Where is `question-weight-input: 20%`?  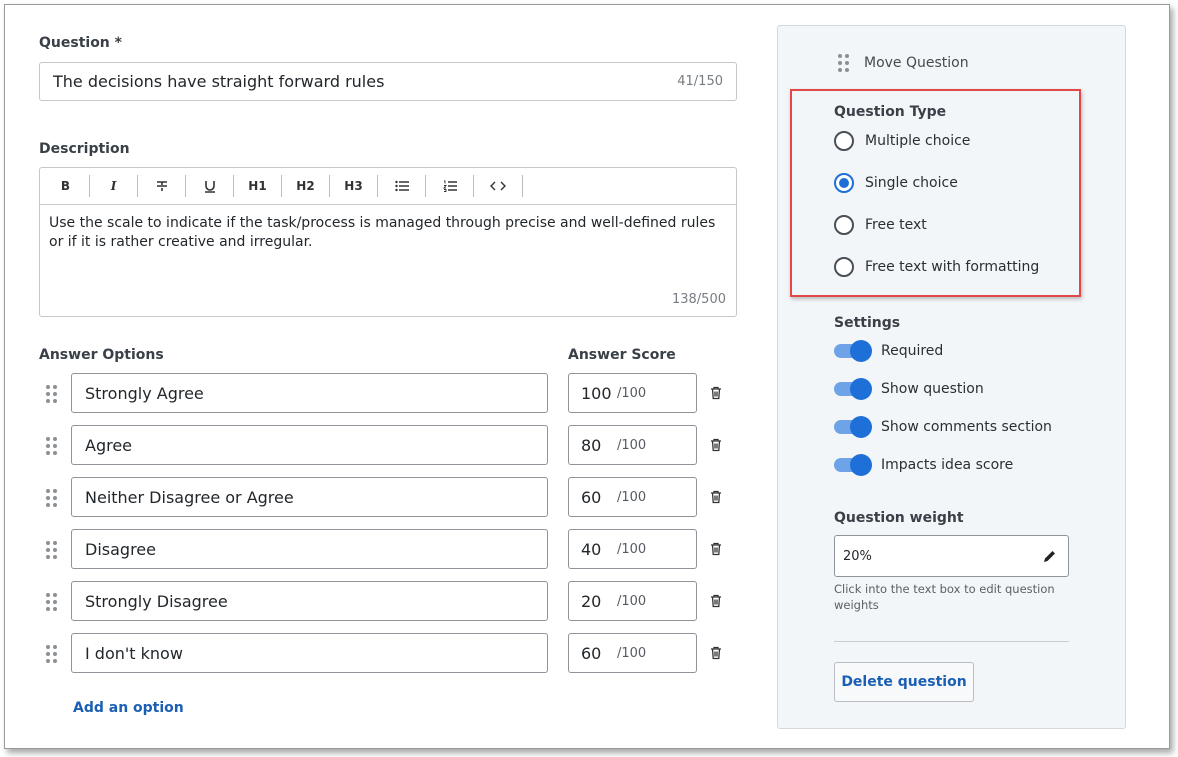
question-weight-input: 20% is located at coordinates (951, 556).